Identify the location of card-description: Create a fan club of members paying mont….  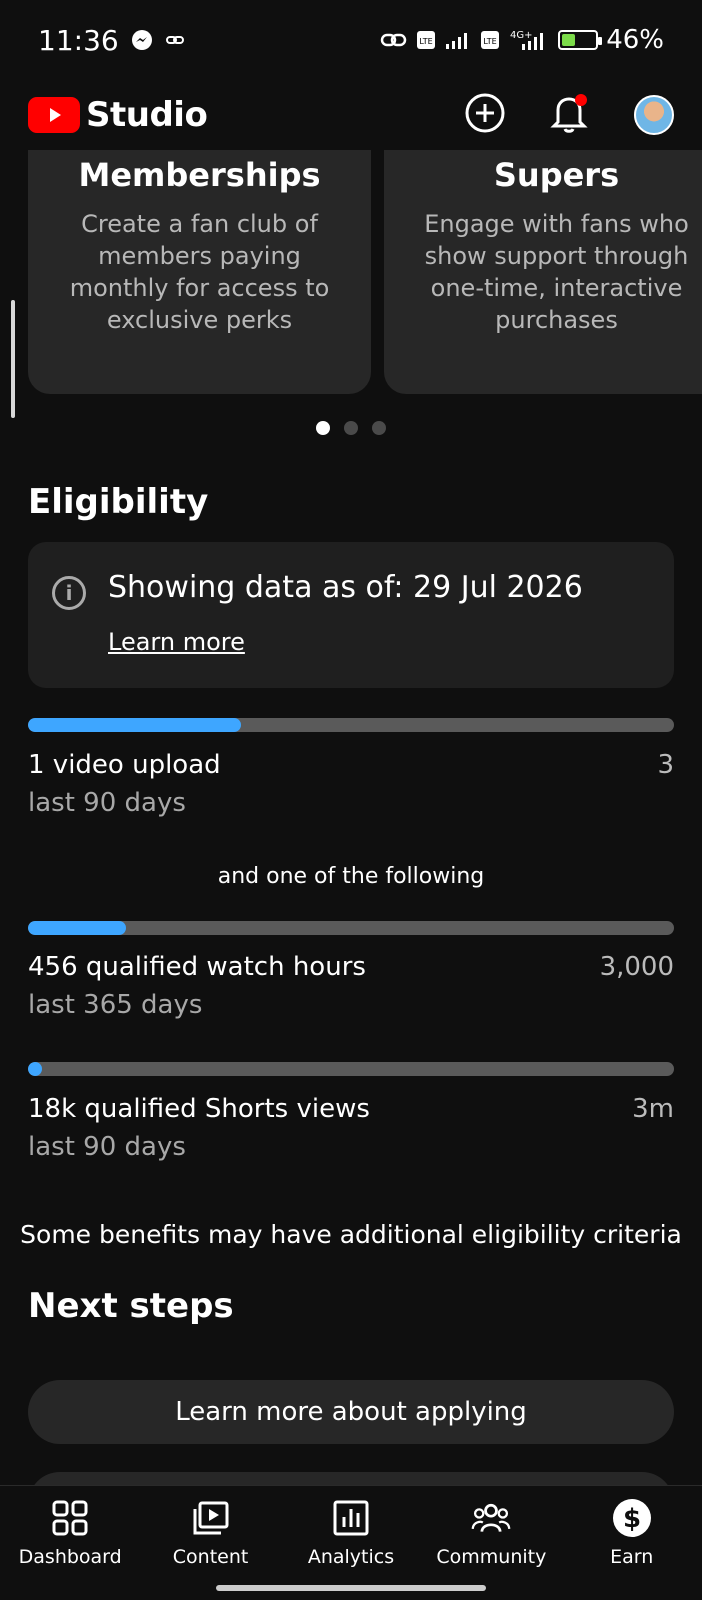
(199, 272).